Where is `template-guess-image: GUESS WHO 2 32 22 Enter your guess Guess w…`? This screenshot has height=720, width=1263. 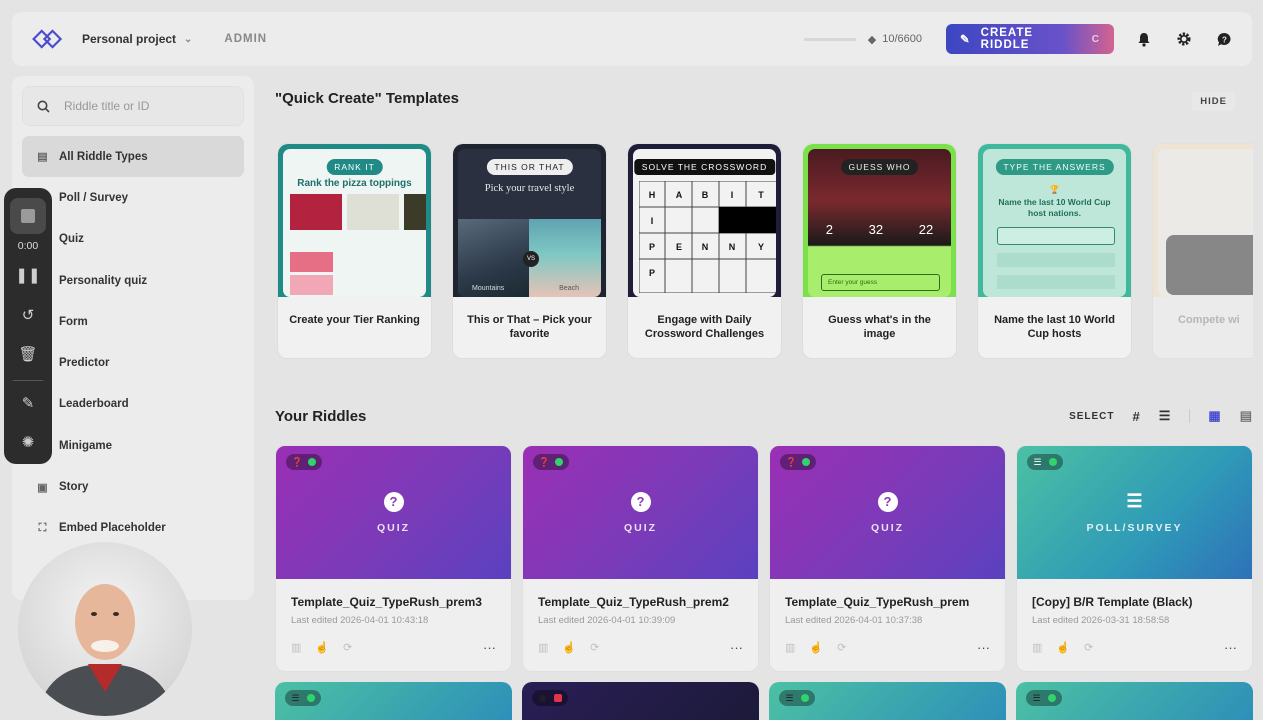 template-guess-image: GUESS WHO 2 32 22 Enter your guess Guess w… is located at coordinates (879, 251).